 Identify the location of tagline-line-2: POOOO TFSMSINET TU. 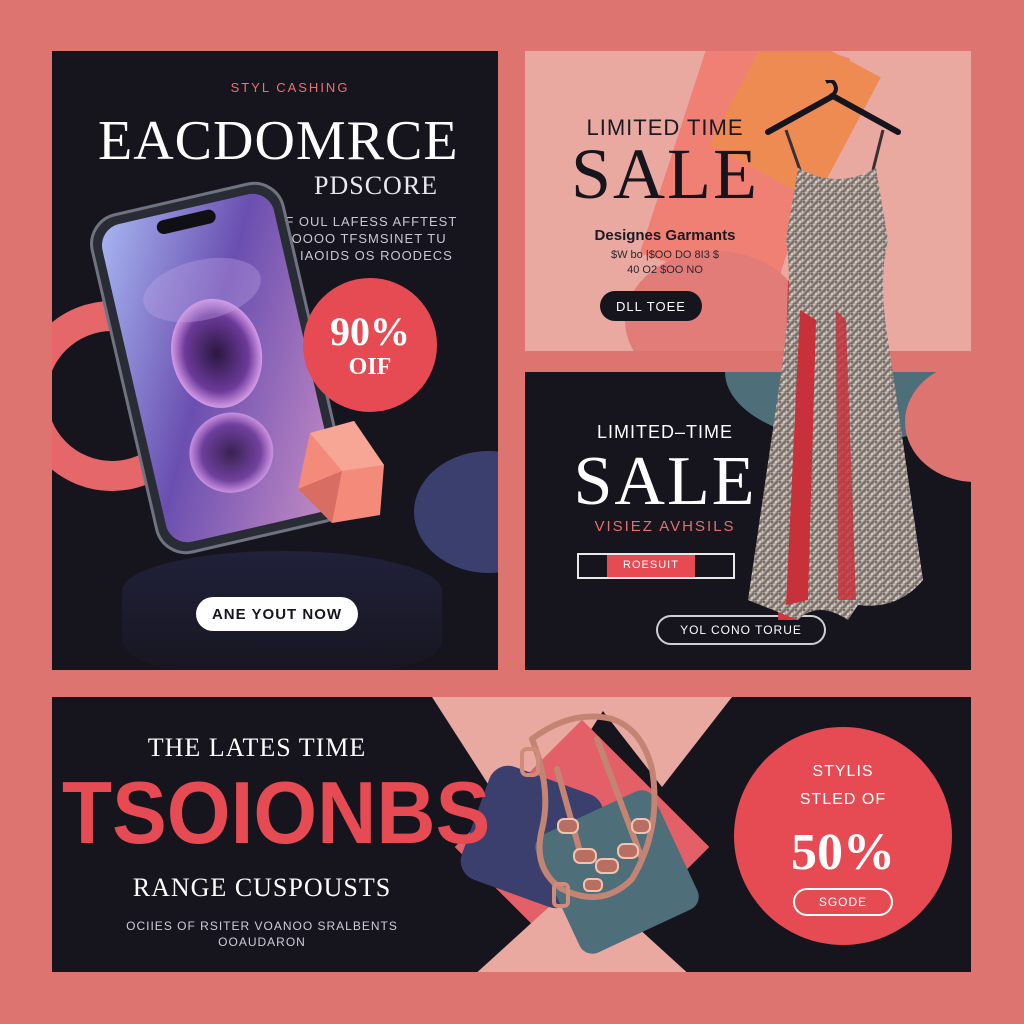
(364, 238).